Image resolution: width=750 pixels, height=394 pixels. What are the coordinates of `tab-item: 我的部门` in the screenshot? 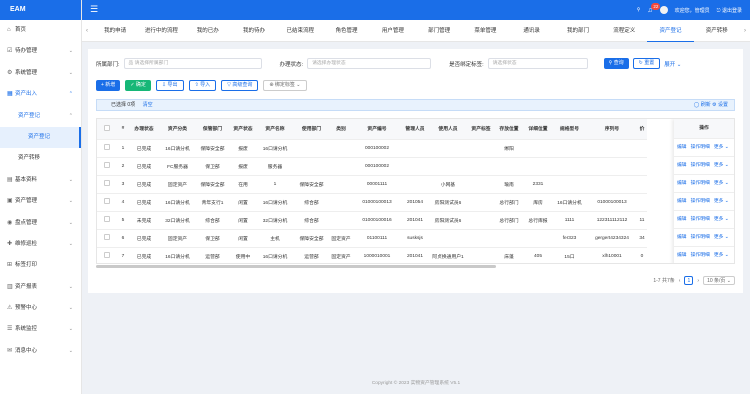 It's located at (578, 31).